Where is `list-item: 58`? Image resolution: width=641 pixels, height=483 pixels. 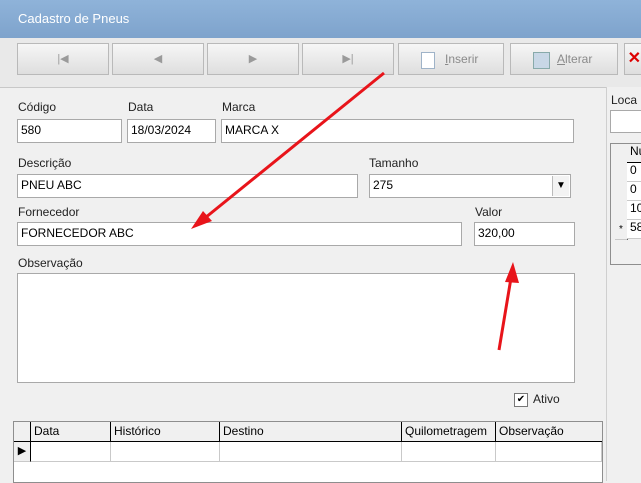
list-item: 58 is located at coordinates (634, 229).